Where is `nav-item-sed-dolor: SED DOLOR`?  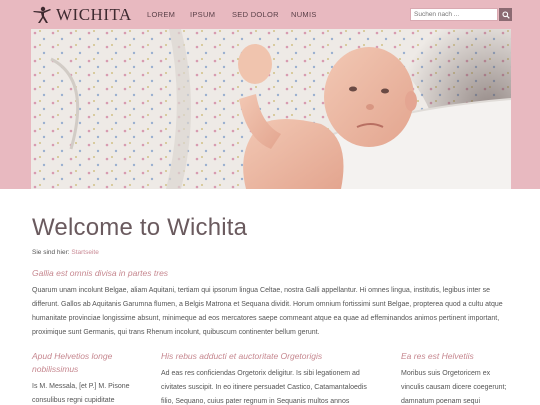 nav-item-sed-dolor: SED DOLOR is located at coordinates (255, 14).